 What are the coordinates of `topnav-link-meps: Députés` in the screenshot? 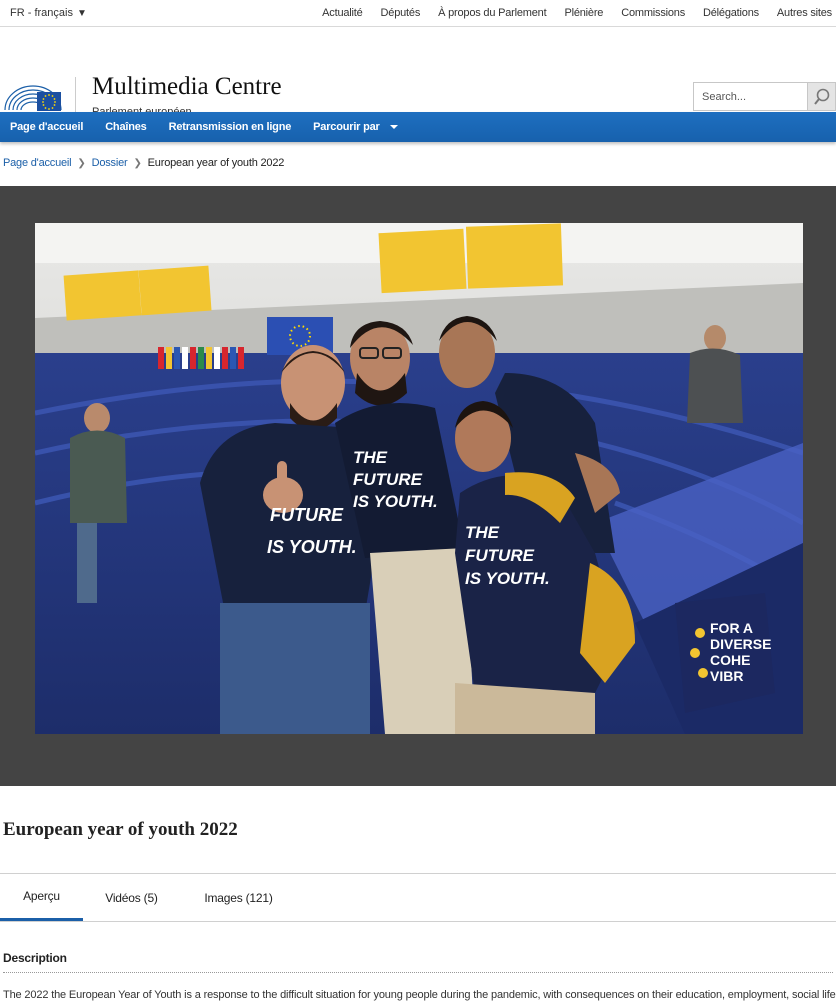 It's located at (401, 13).